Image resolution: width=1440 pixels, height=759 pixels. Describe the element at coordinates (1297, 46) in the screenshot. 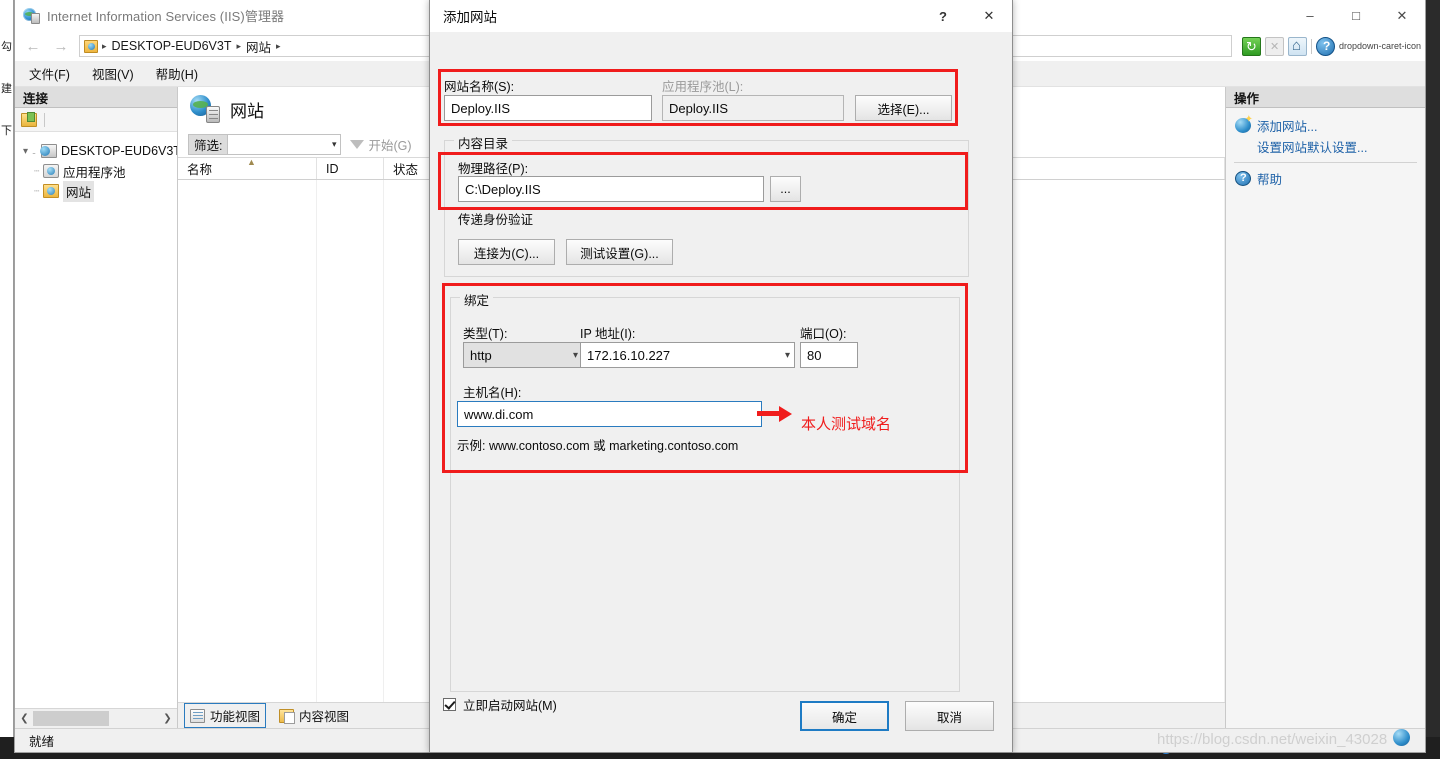

I see `home-icon` at that location.